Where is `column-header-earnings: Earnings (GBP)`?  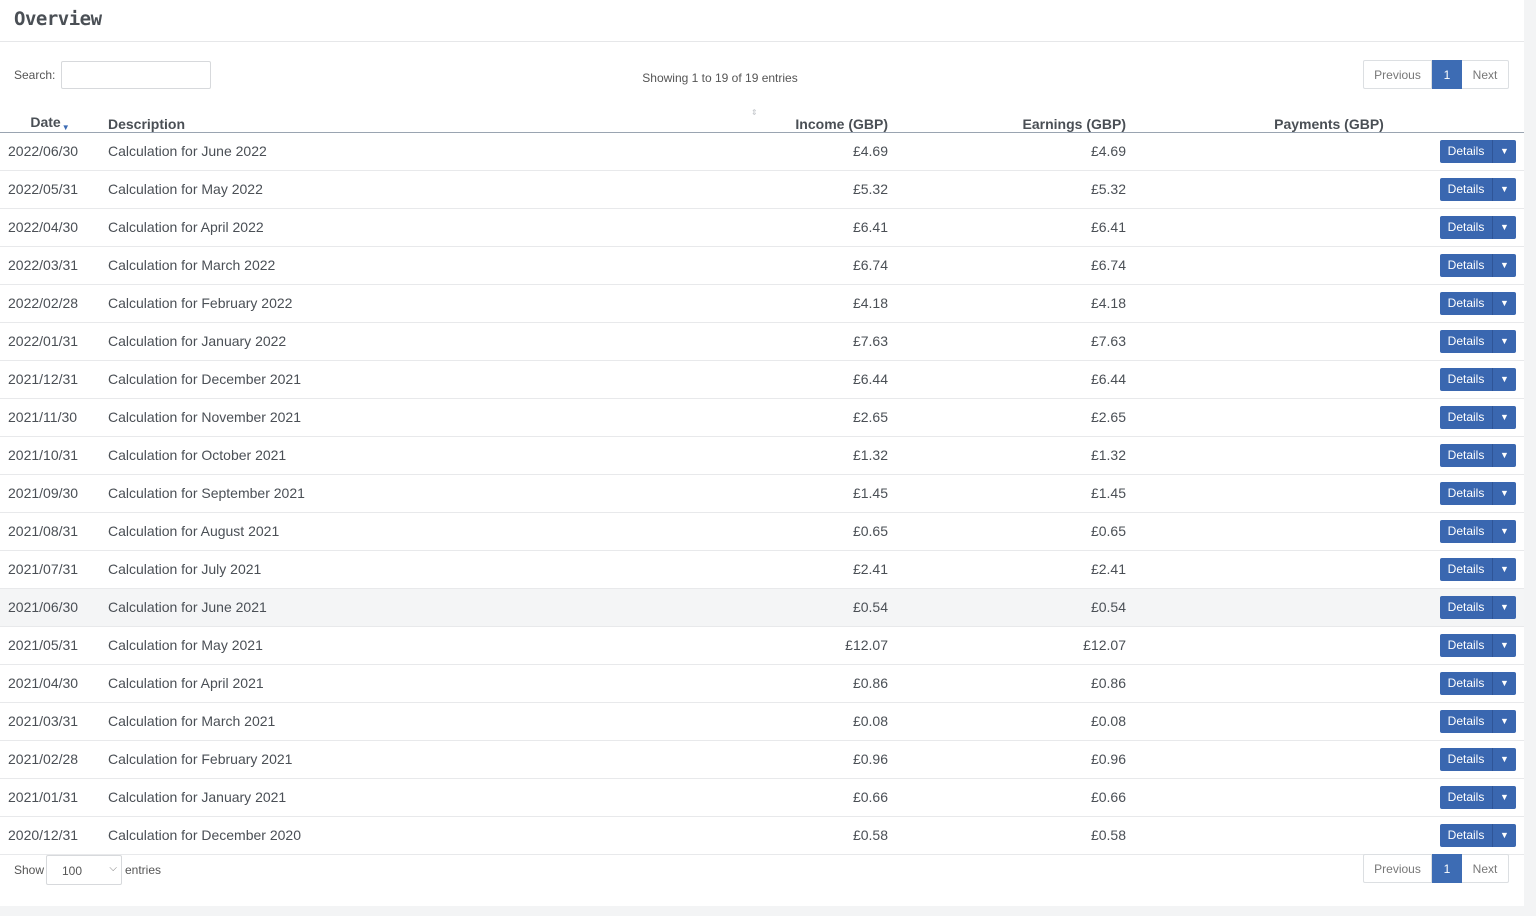
column-header-earnings: Earnings (GBP) is located at coordinates (1015, 115).